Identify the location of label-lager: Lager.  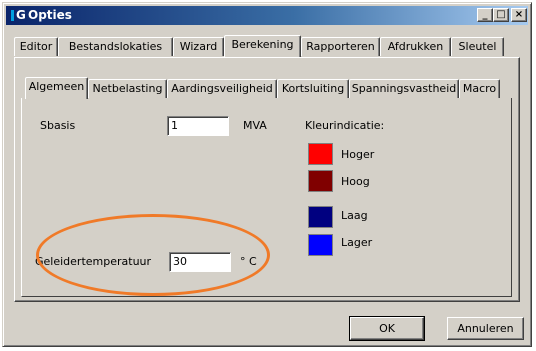
(357, 242).